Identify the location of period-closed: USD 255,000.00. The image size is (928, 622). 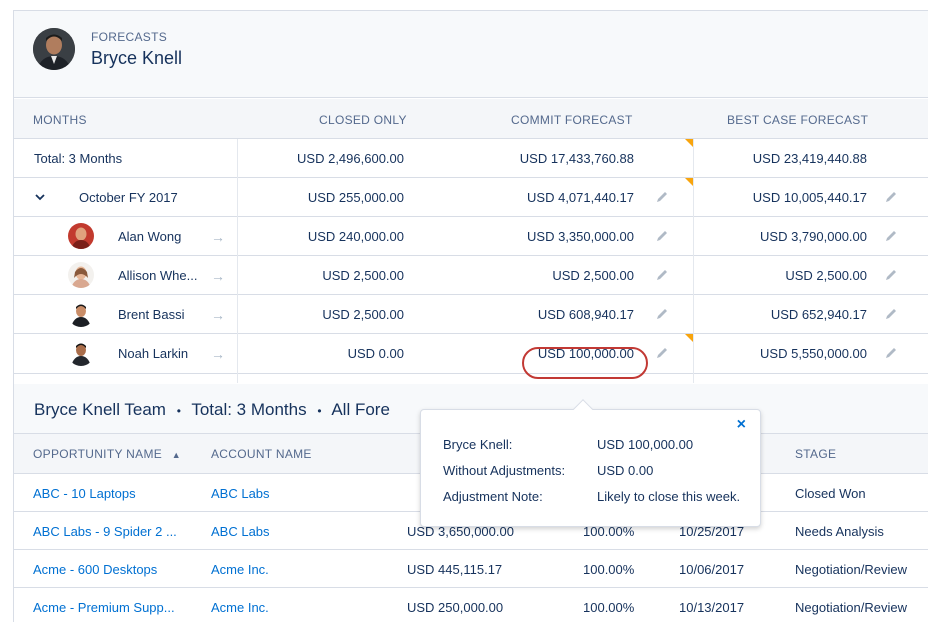
(355, 197).